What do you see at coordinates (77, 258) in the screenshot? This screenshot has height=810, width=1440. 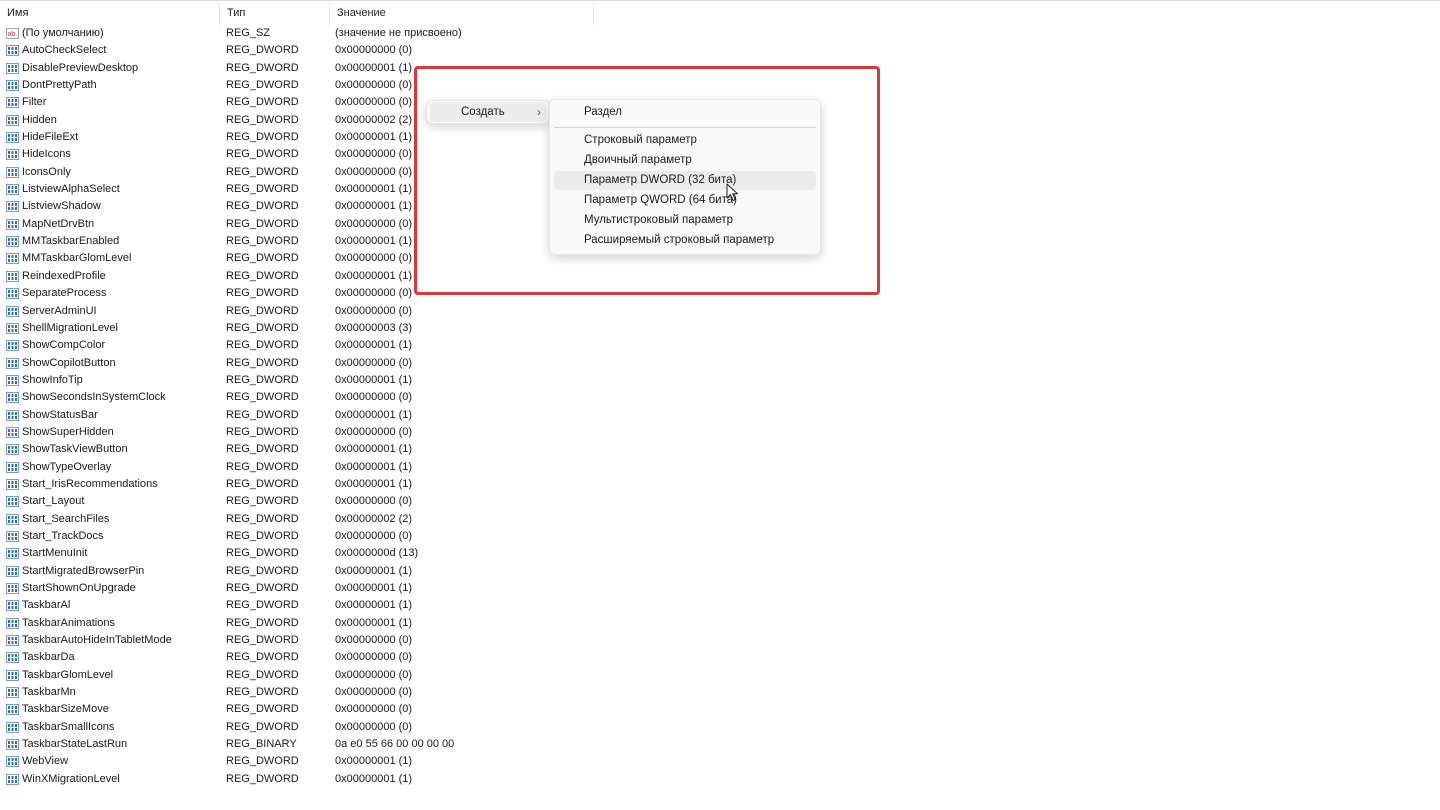 I see `value-name: MMTaskbarGlomLevel` at bounding box center [77, 258].